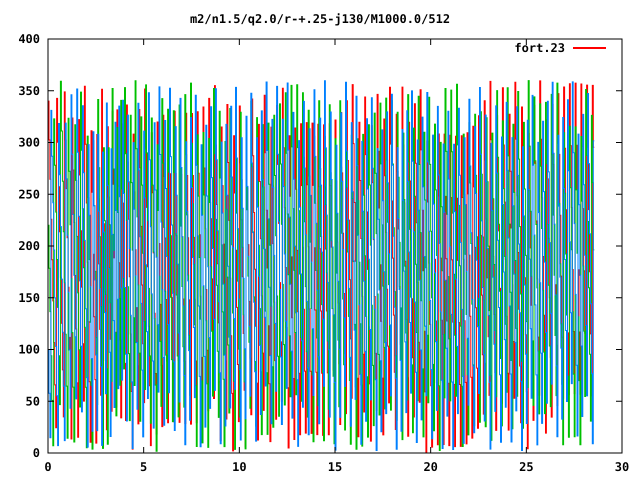 The width and height of the screenshot is (640, 480). I want to click on x-tick-label: 5, so click(144, 467).